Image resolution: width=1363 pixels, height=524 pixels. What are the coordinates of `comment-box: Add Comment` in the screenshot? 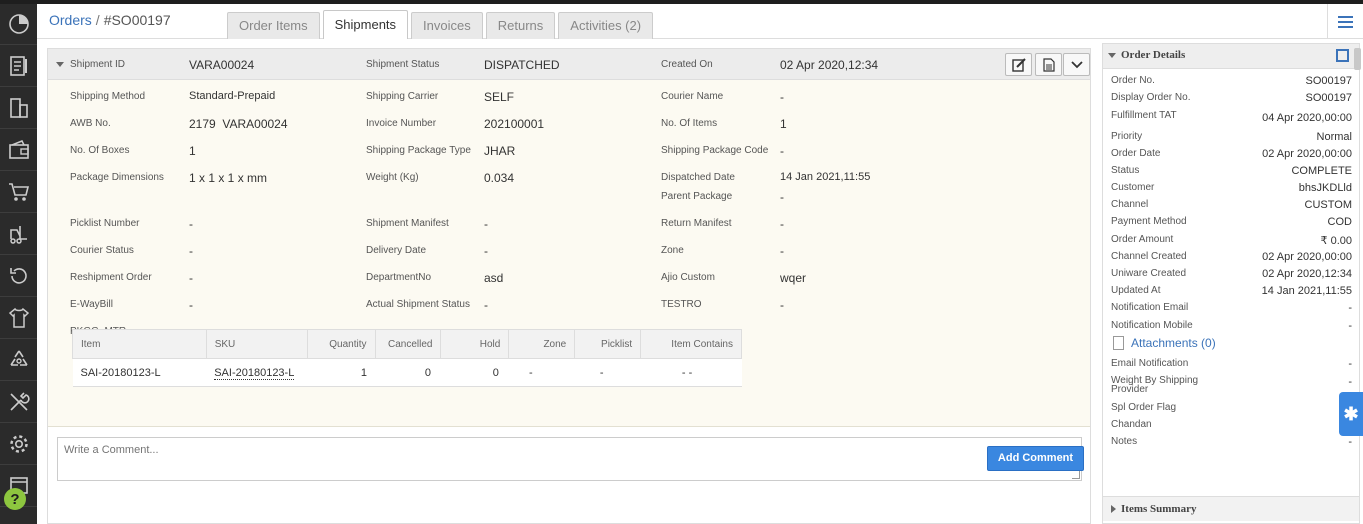 It's located at (570, 459).